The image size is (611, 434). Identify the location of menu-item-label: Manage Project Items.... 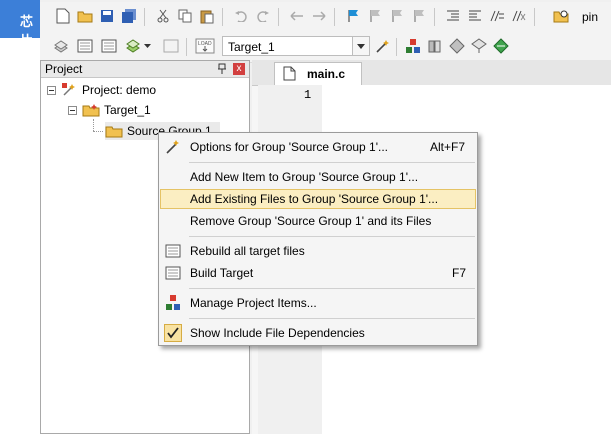
(253, 303).